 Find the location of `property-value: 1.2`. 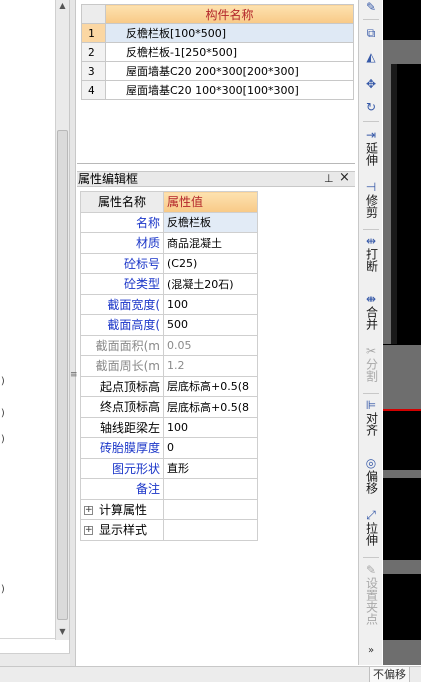

property-value: 1.2 is located at coordinates (210, 366).